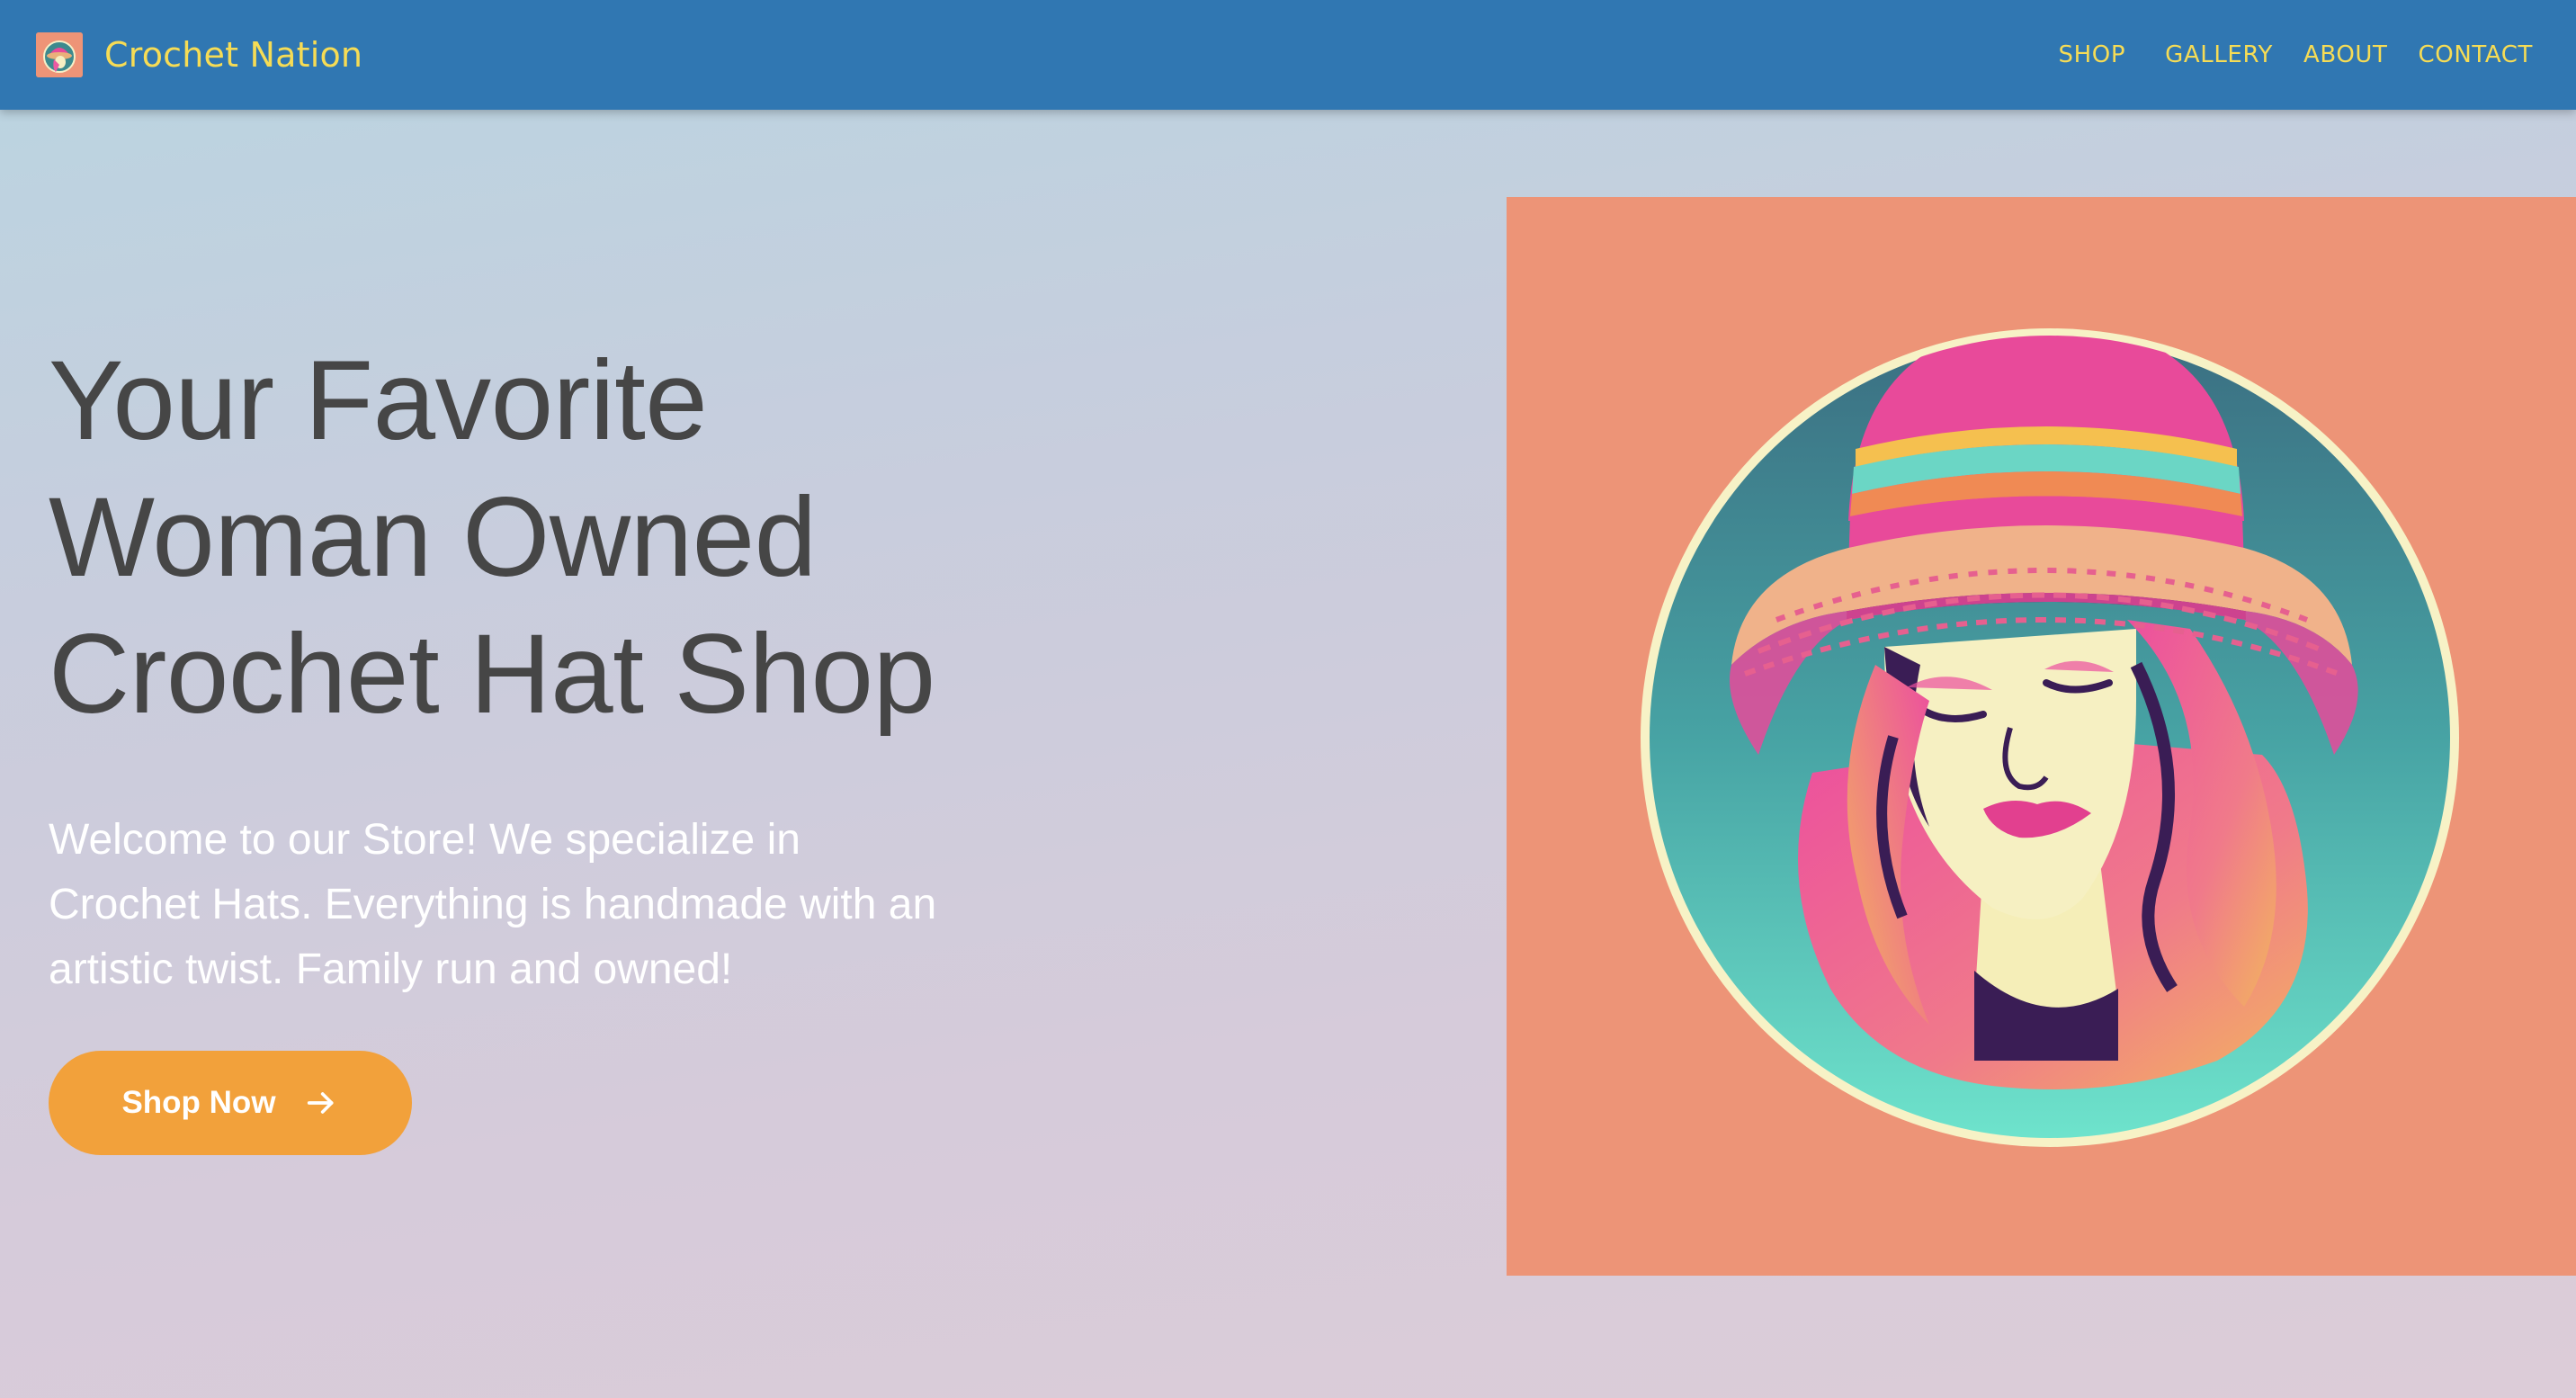  I want to click on nav-link-shop: SHOP, so click(2092, 55).